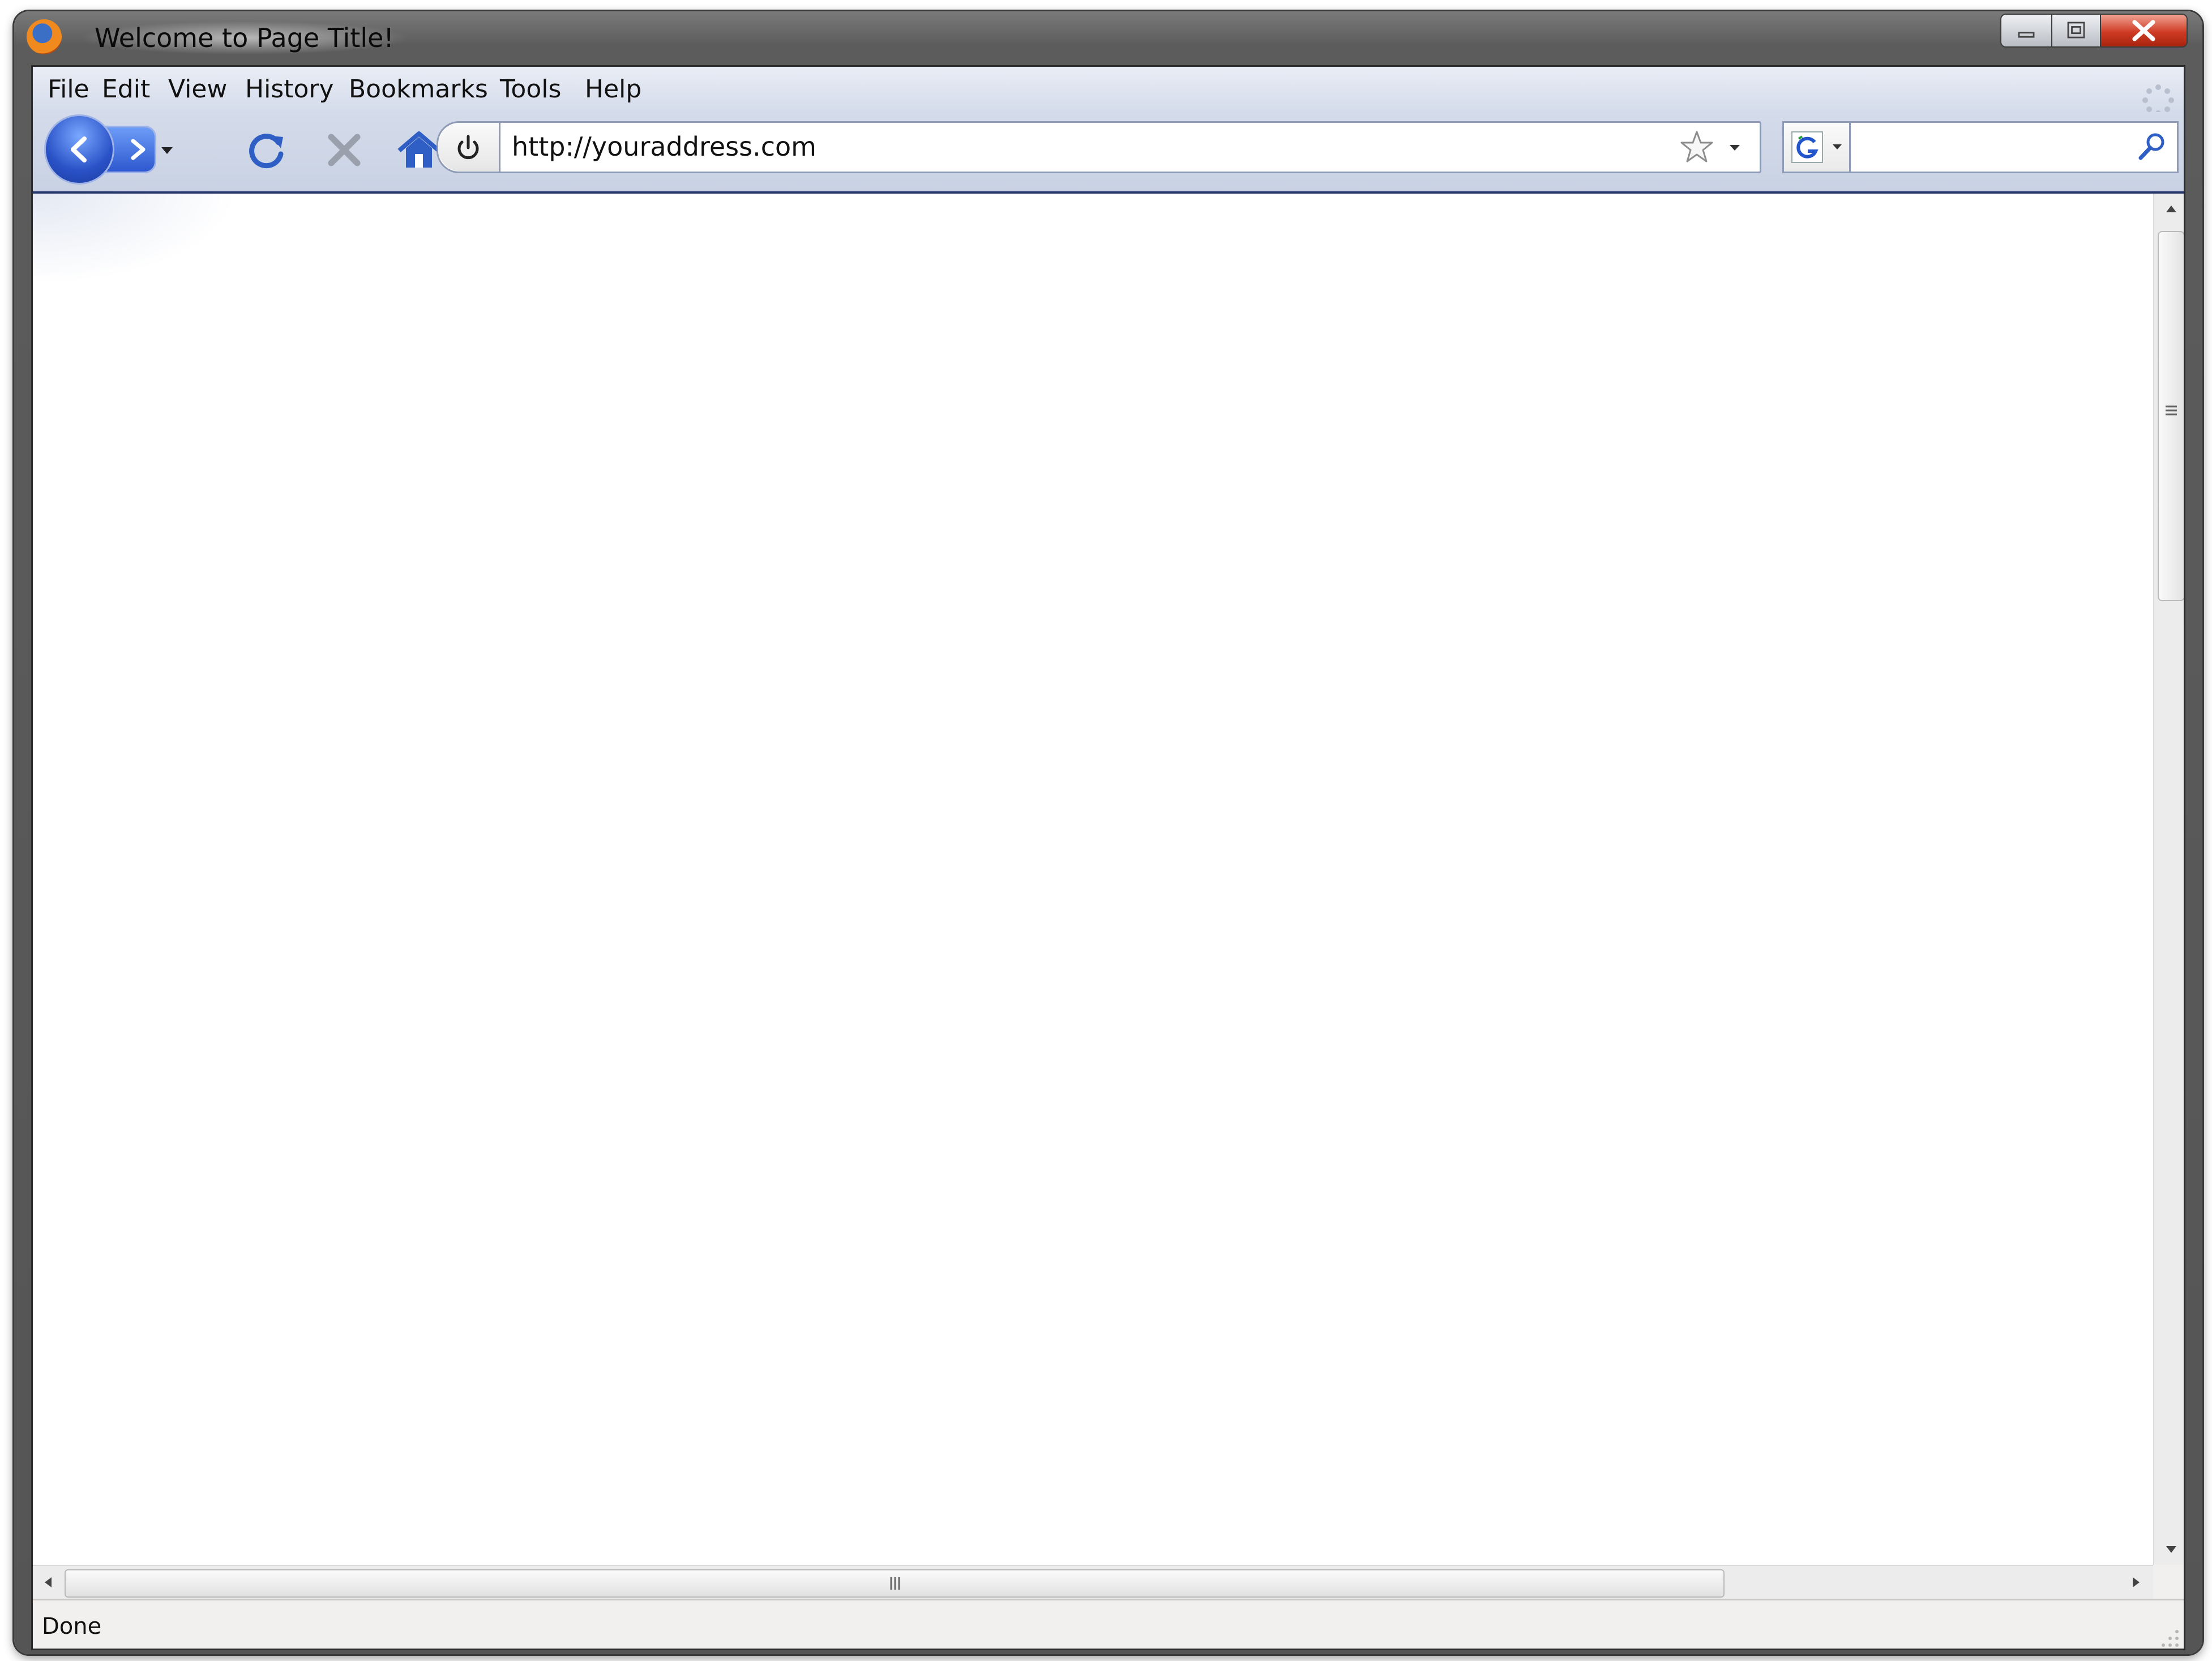  I want to click on maximize-icon, so click(2076, 30).